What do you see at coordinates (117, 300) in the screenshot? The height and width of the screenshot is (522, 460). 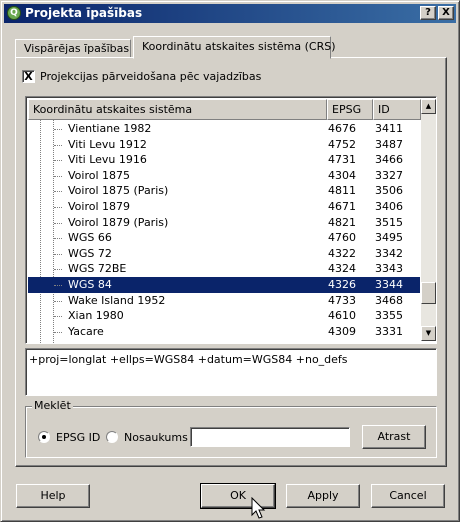 I see `crs-cell-name: Wake Island 1952` at bounding box center [117, 300].